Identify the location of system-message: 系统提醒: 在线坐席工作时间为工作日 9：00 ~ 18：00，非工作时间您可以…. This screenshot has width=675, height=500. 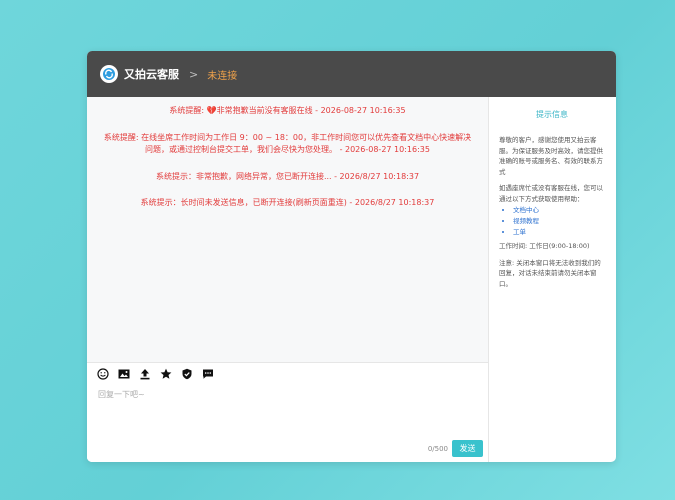
(287, 143).